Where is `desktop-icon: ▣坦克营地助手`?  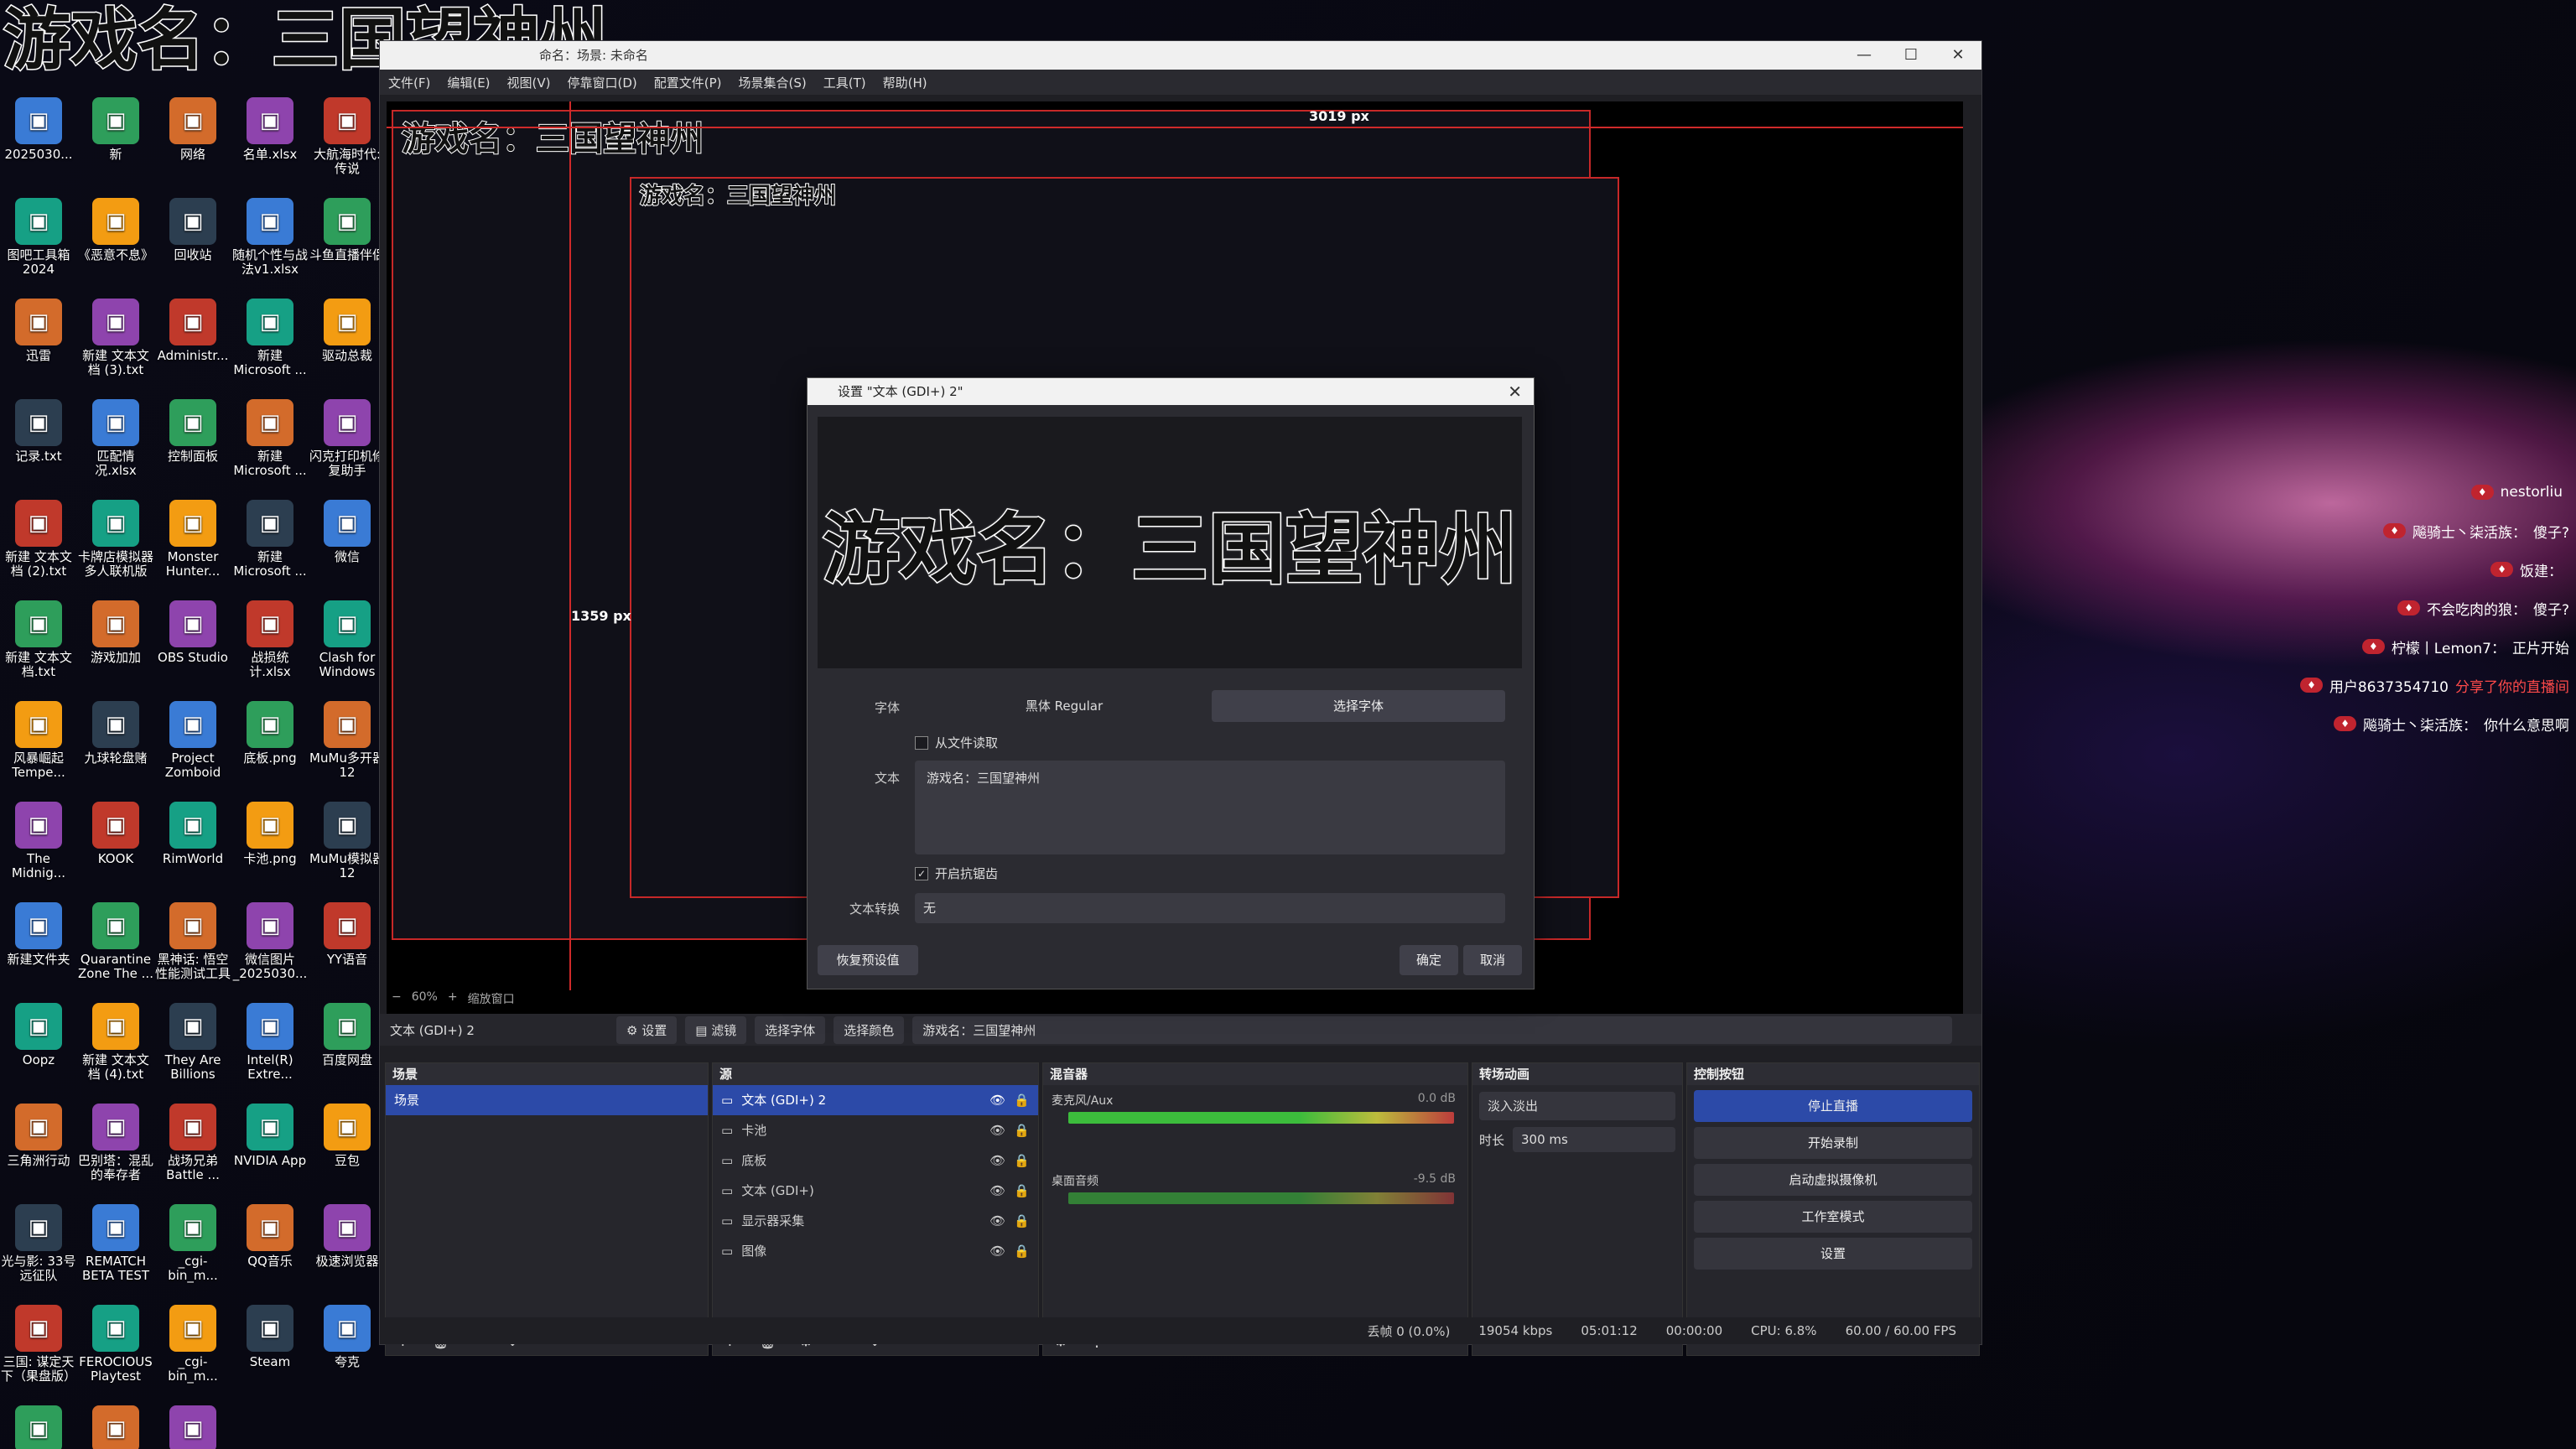
desktop-icon: ▣坦克营地助手 is located at coordinates (192, 1425).